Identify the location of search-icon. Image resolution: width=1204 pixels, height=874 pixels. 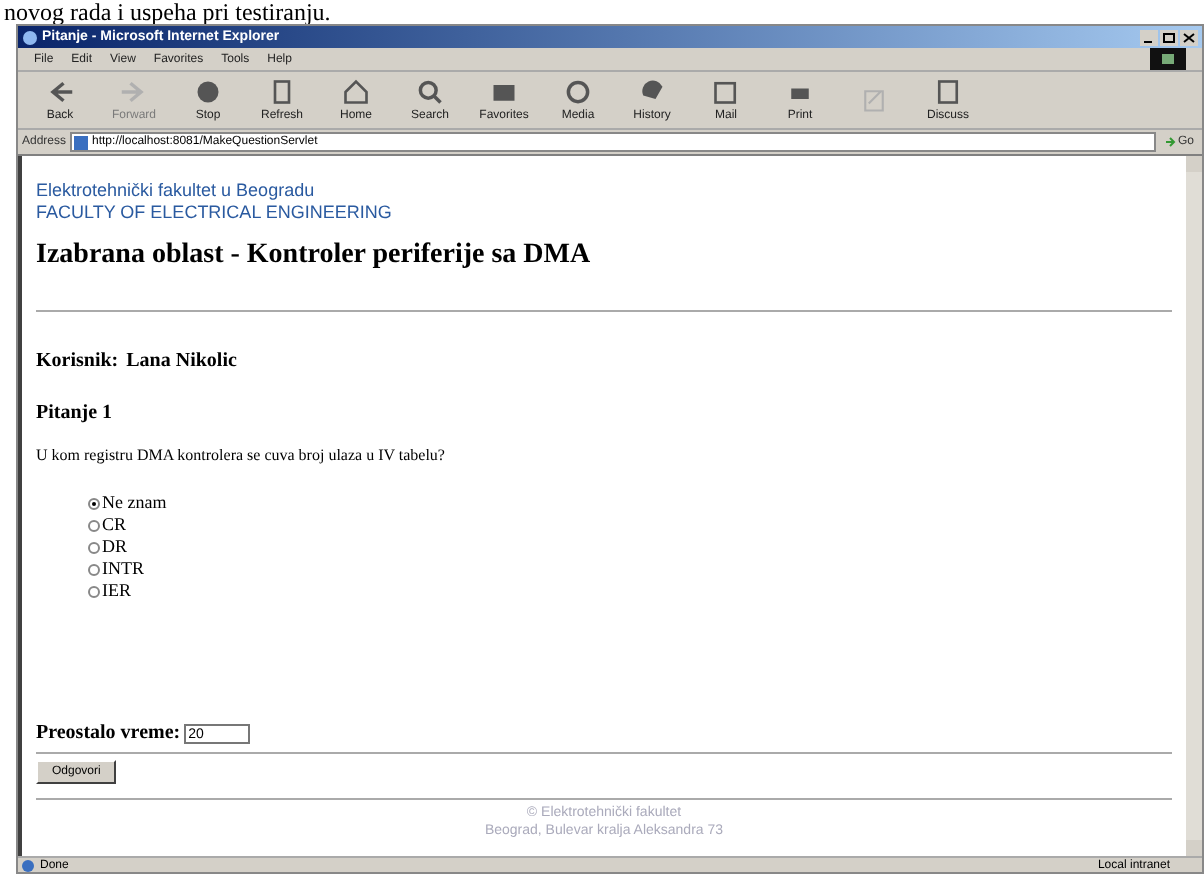
(430, 92).